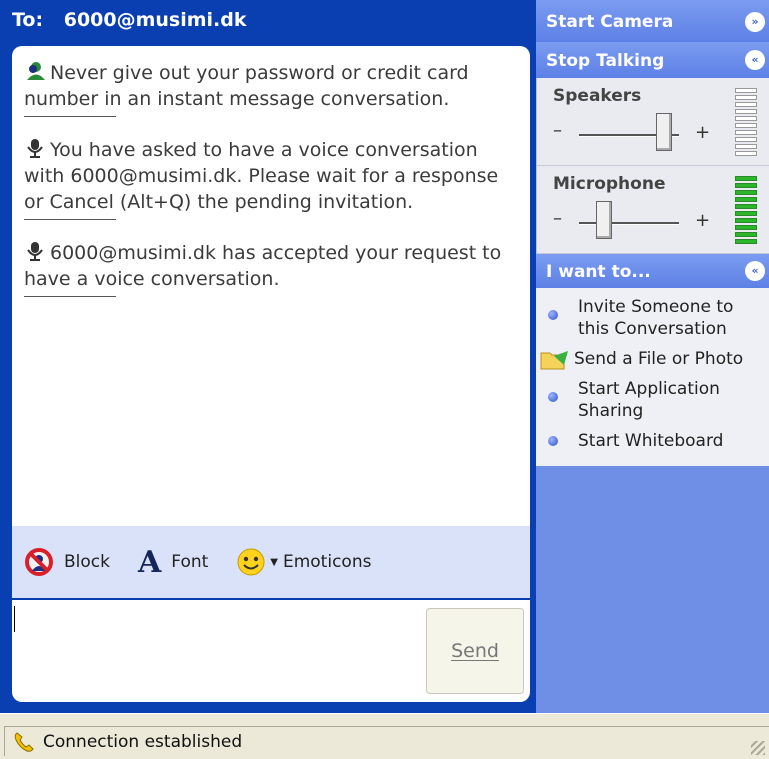  I want to click on font-icon: A, so click(149, 562).